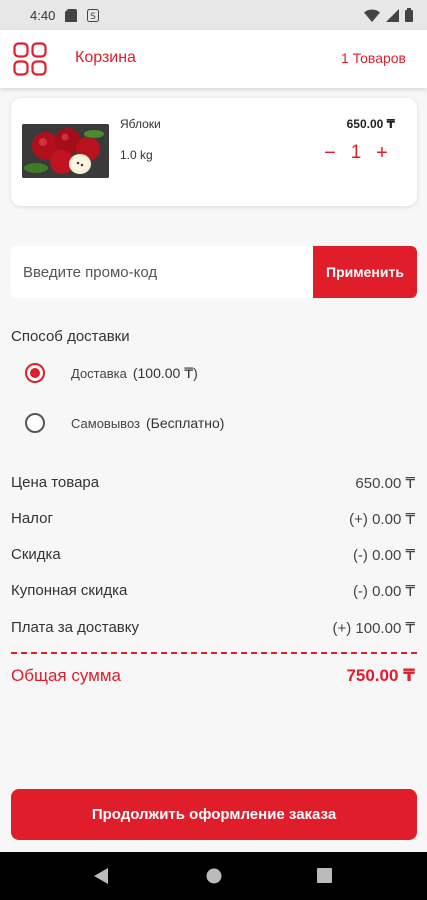 This screenshot has width=427, height=900. I want to click on summary-value: 650.00 ₸, so click(385, 483).